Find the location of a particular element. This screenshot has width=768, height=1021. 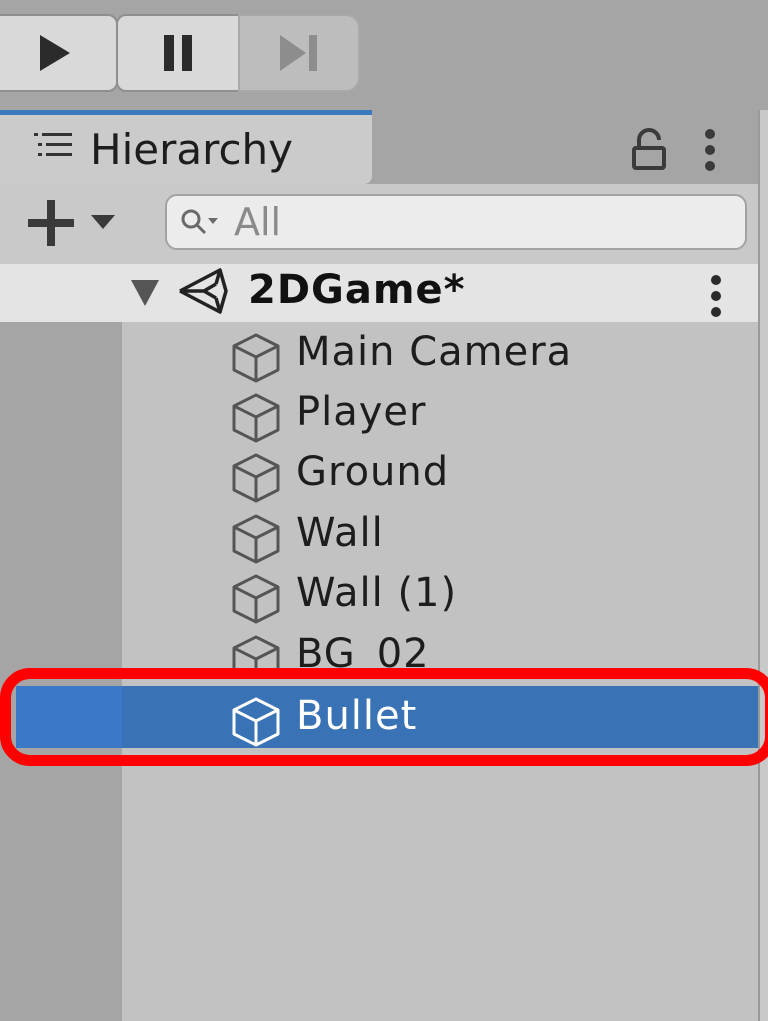

tab-title: Hierarchy is located at coordinates (192, 149).